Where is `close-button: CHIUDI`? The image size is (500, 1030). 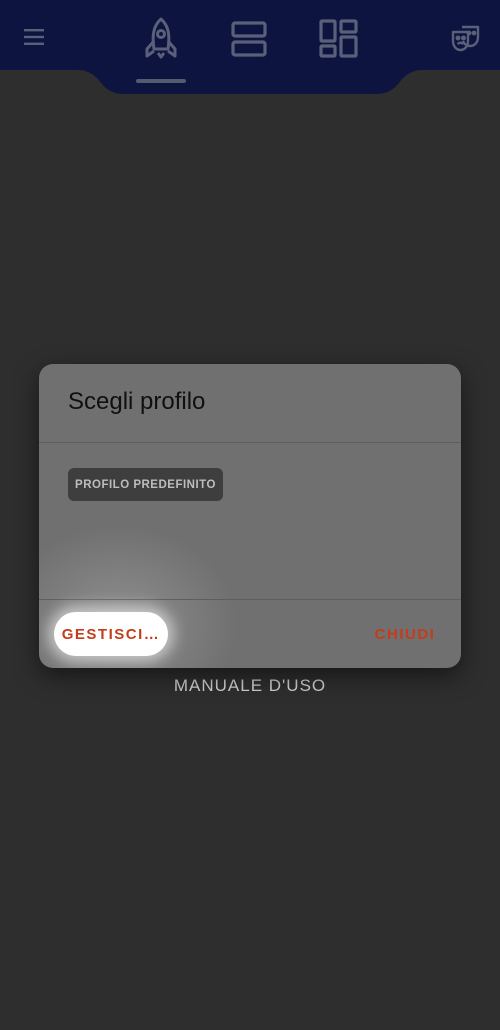 close-button: CHIUDI is located at coordinates (405, 634).